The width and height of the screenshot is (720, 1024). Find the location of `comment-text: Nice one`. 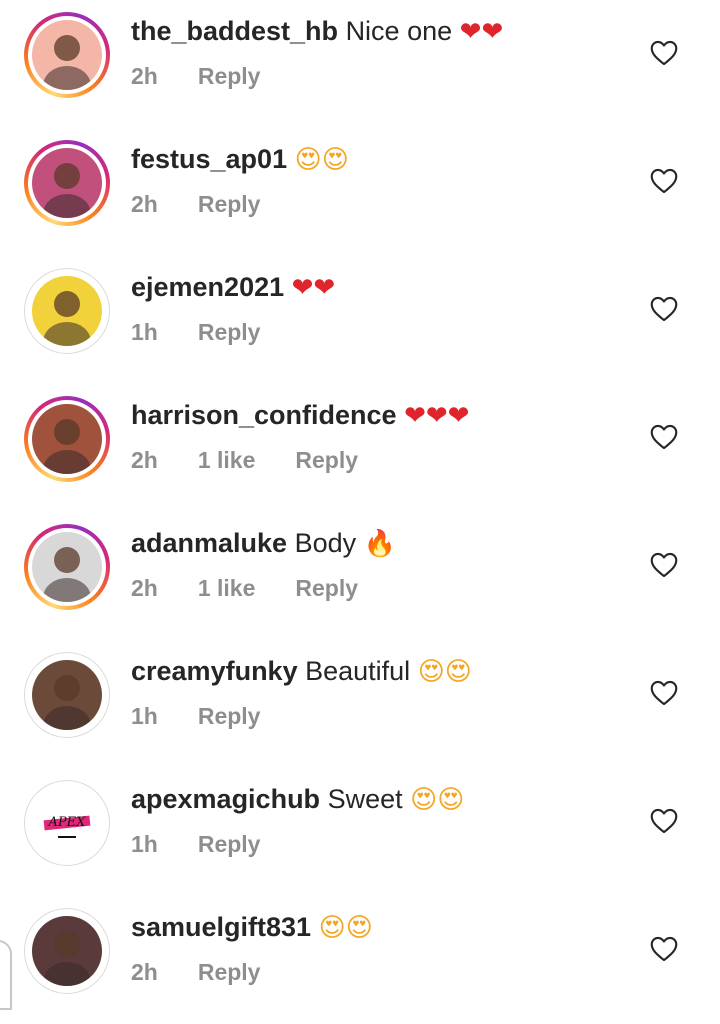

comment-text: Nice one is located at coordinates (399, 31).